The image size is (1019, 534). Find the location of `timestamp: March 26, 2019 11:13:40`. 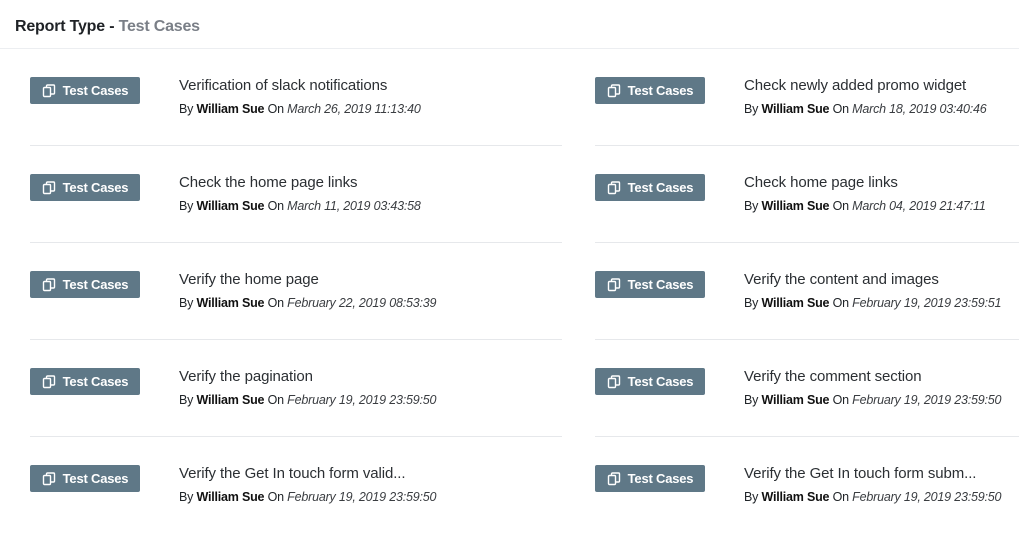

timestamp: March 26, 2019 11:13:40 is located at coordinates (354, 109).